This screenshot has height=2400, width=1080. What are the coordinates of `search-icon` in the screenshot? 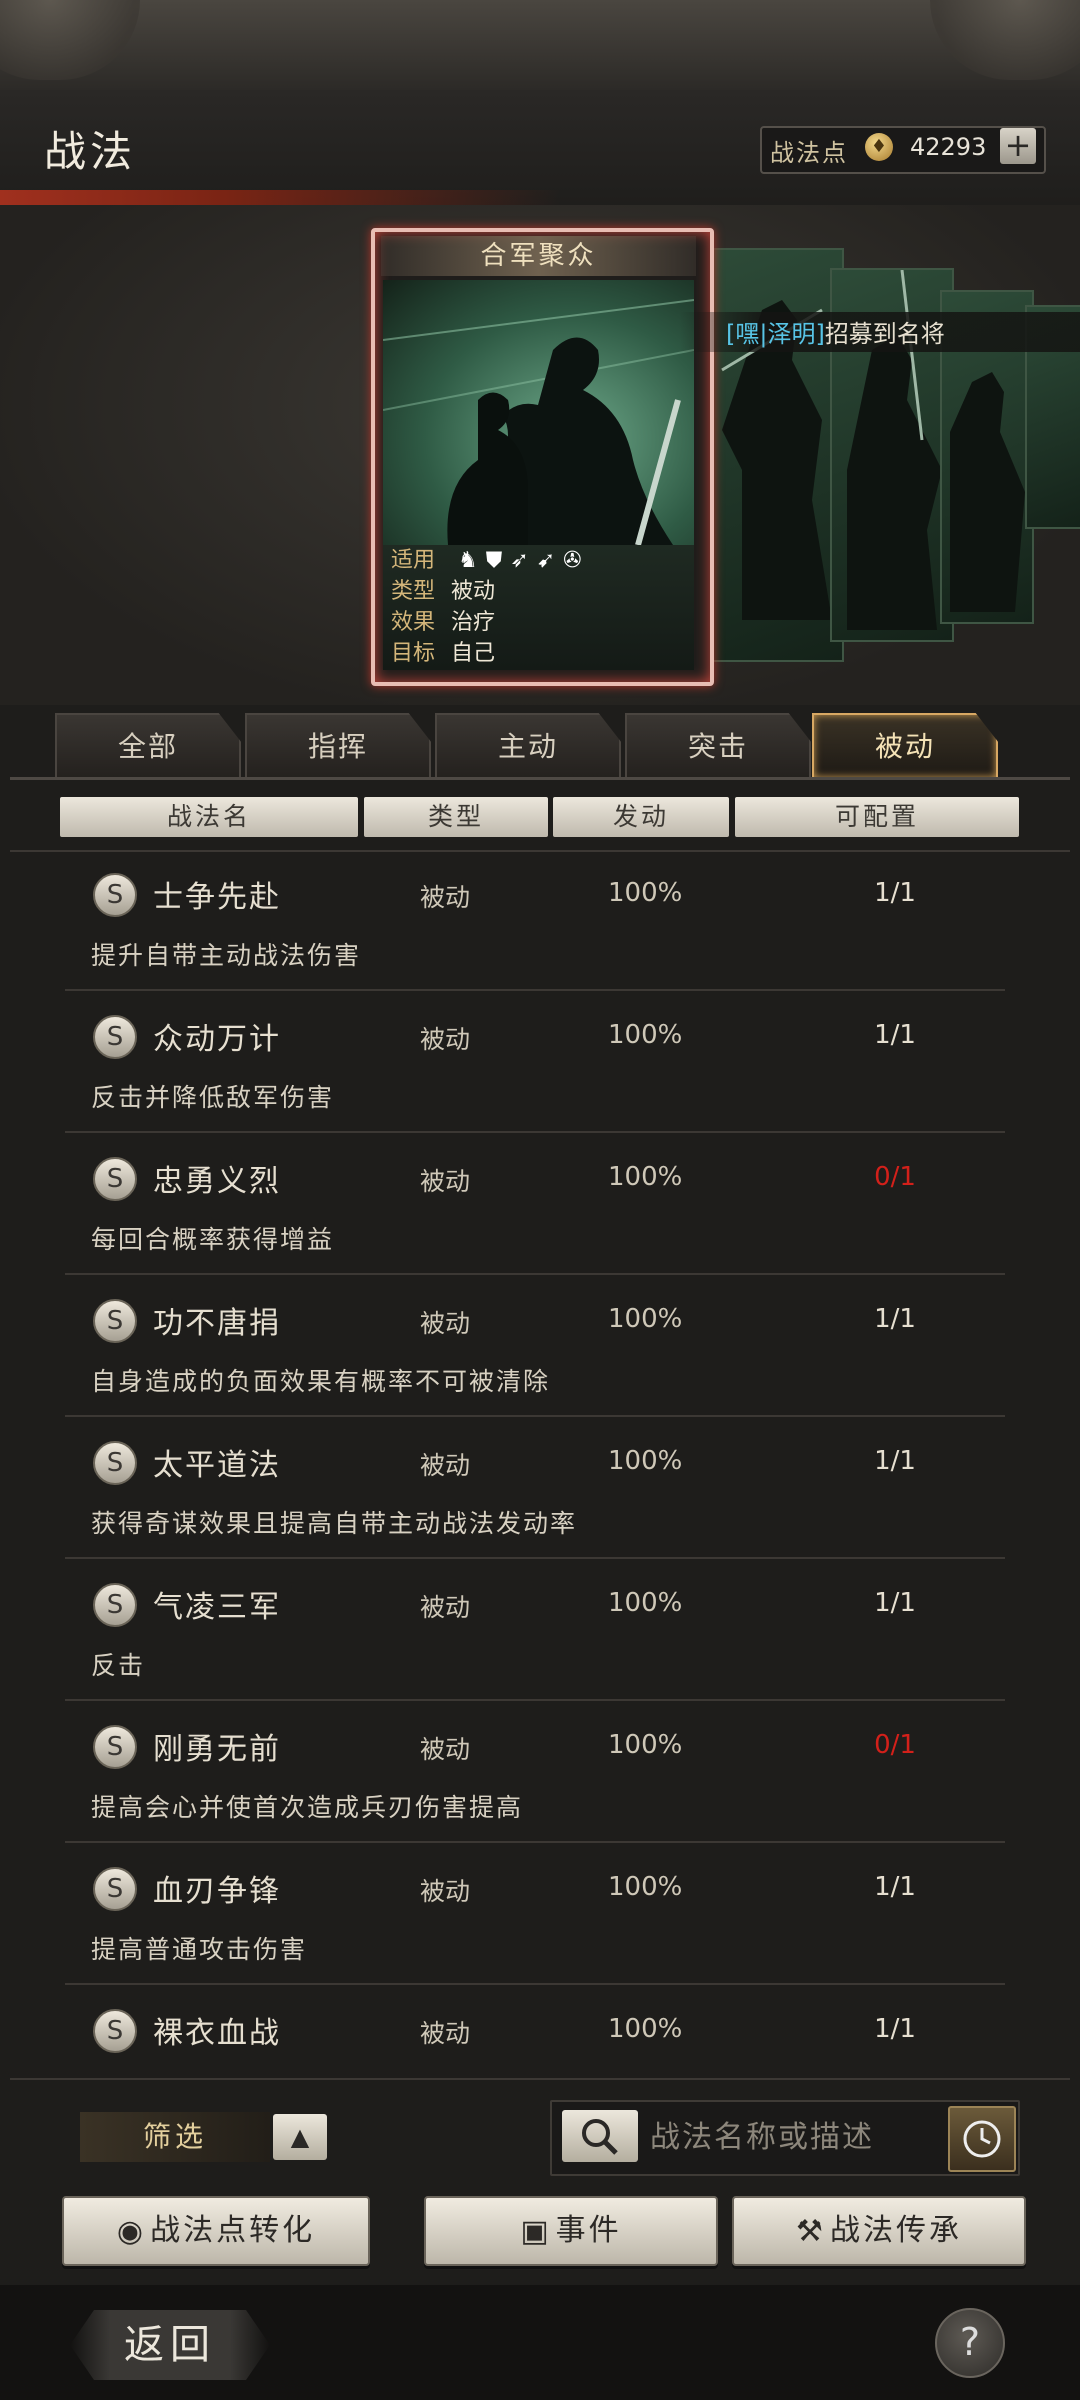 It's located at (600, 2136).